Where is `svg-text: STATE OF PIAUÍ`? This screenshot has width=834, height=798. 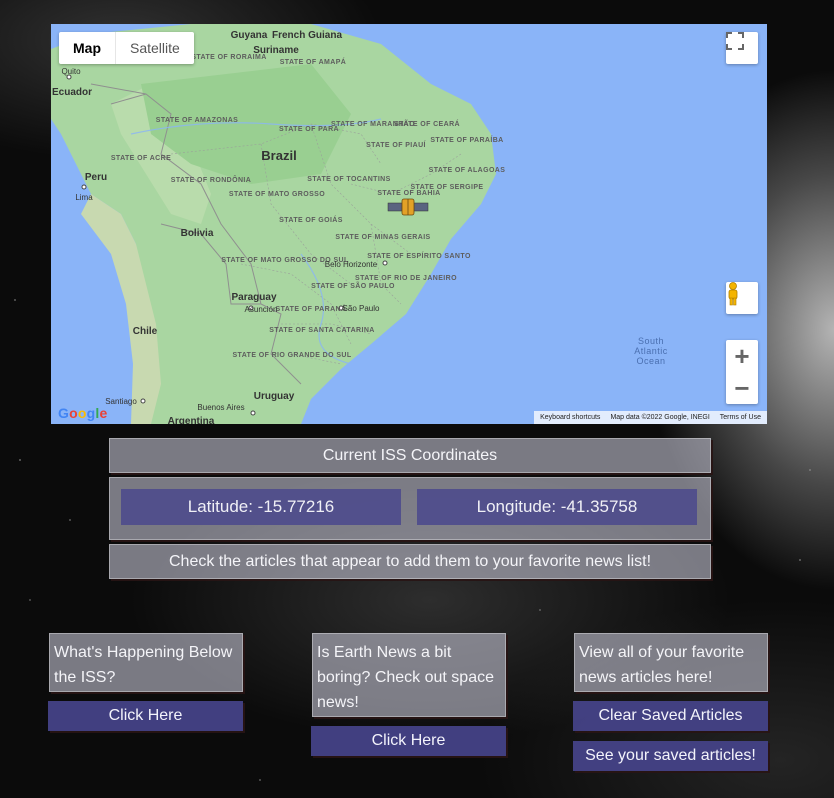
svg-text: STATE OF PIAUÍ is located at coordinates (396, 144).